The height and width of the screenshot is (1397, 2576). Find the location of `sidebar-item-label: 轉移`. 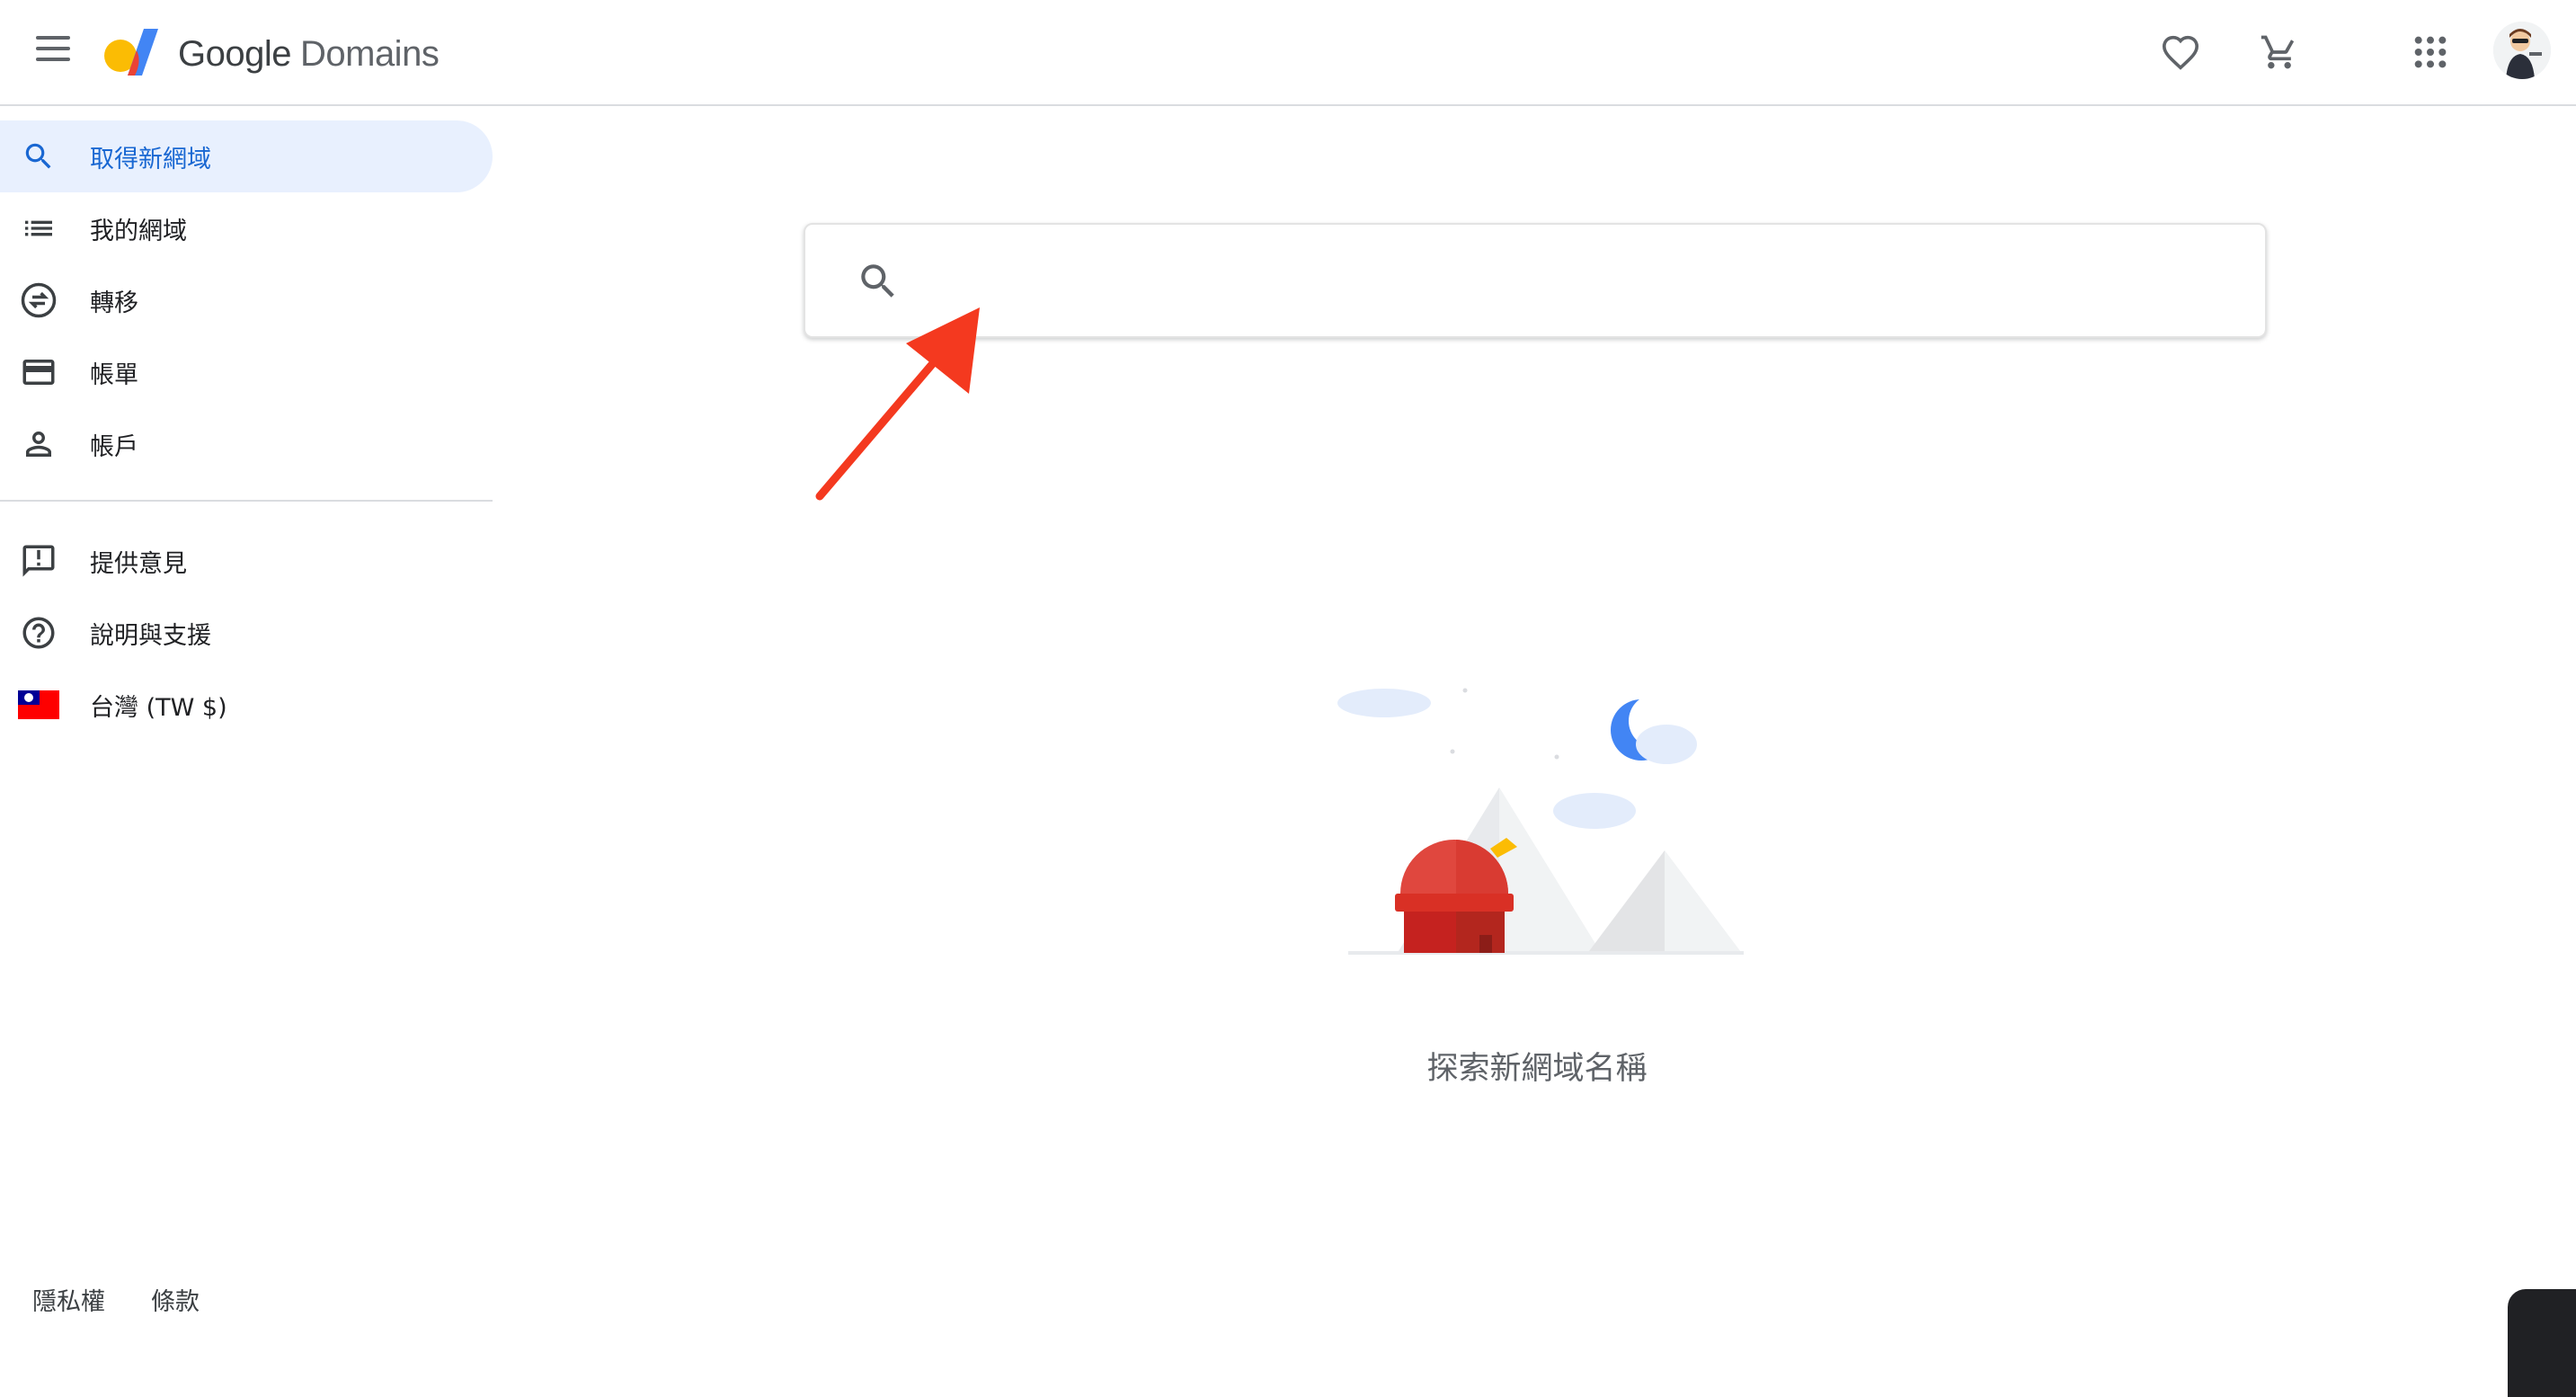

sidebar-item-label: 轉移 is located at coordinates (114, 303).